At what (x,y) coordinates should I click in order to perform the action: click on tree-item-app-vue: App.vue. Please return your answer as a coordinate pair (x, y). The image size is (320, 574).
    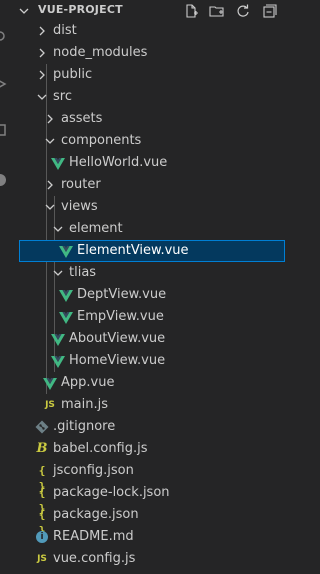
    Looking at the image, I should click on (151, 383).